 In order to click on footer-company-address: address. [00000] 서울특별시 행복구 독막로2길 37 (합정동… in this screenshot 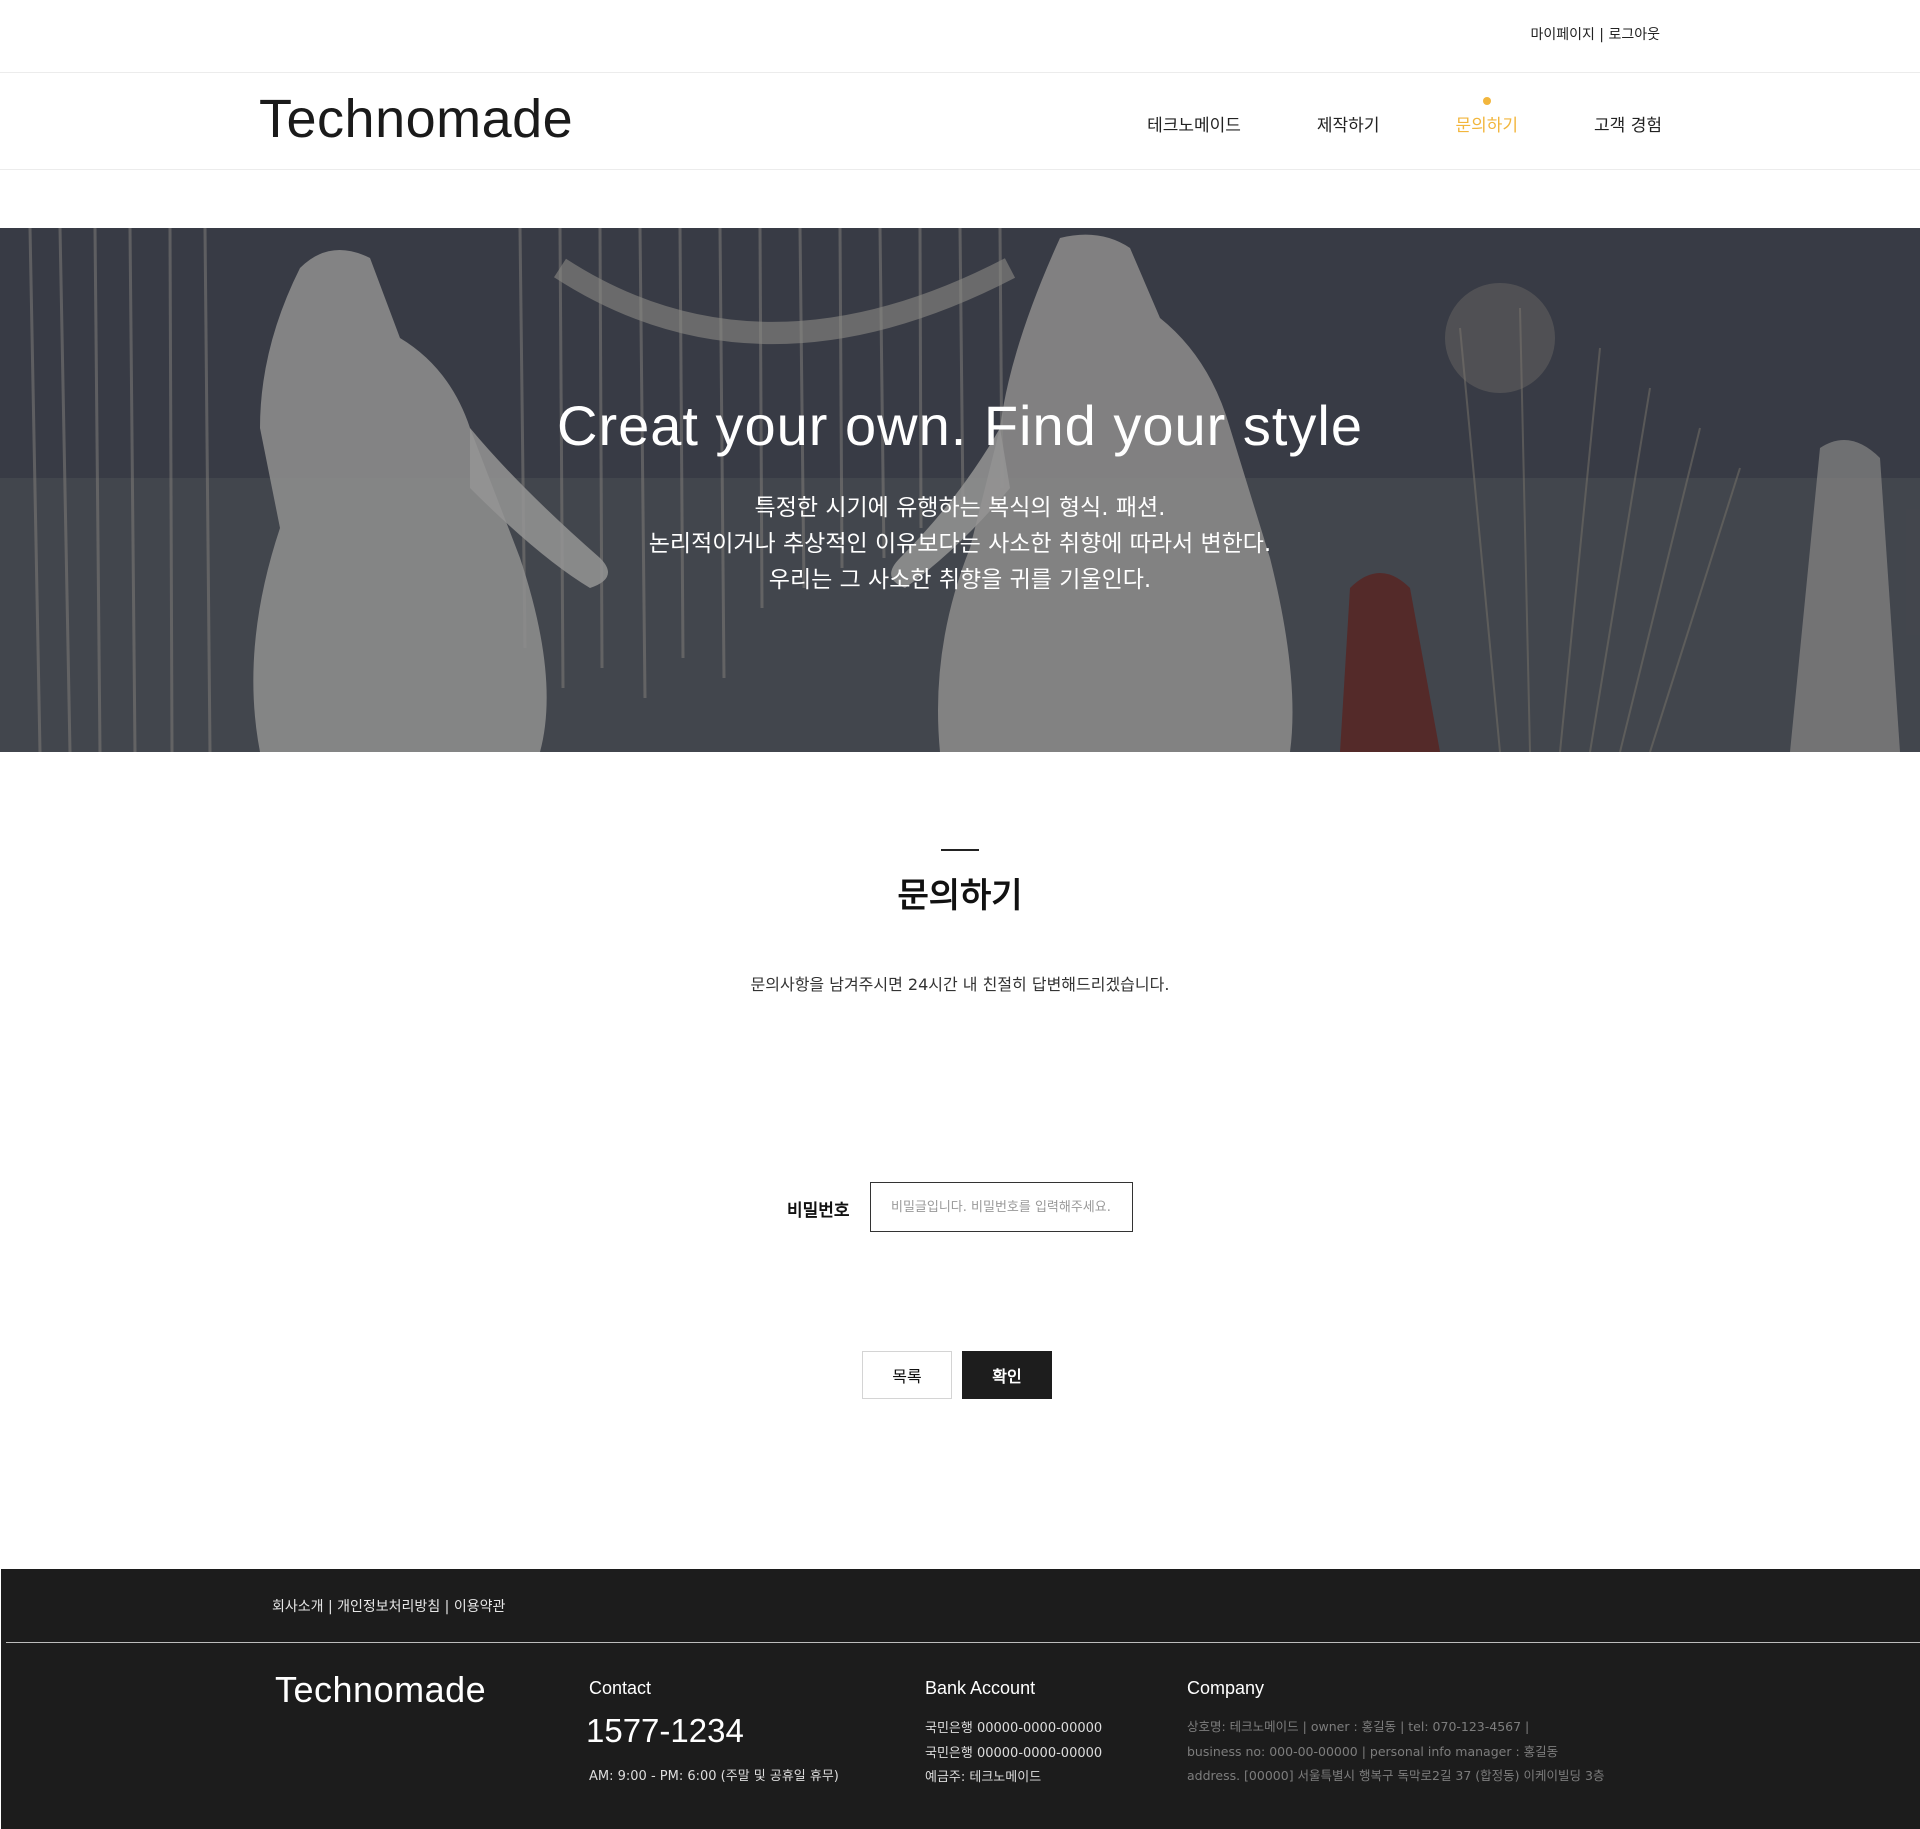, I will do `click(1396, 1775)`.